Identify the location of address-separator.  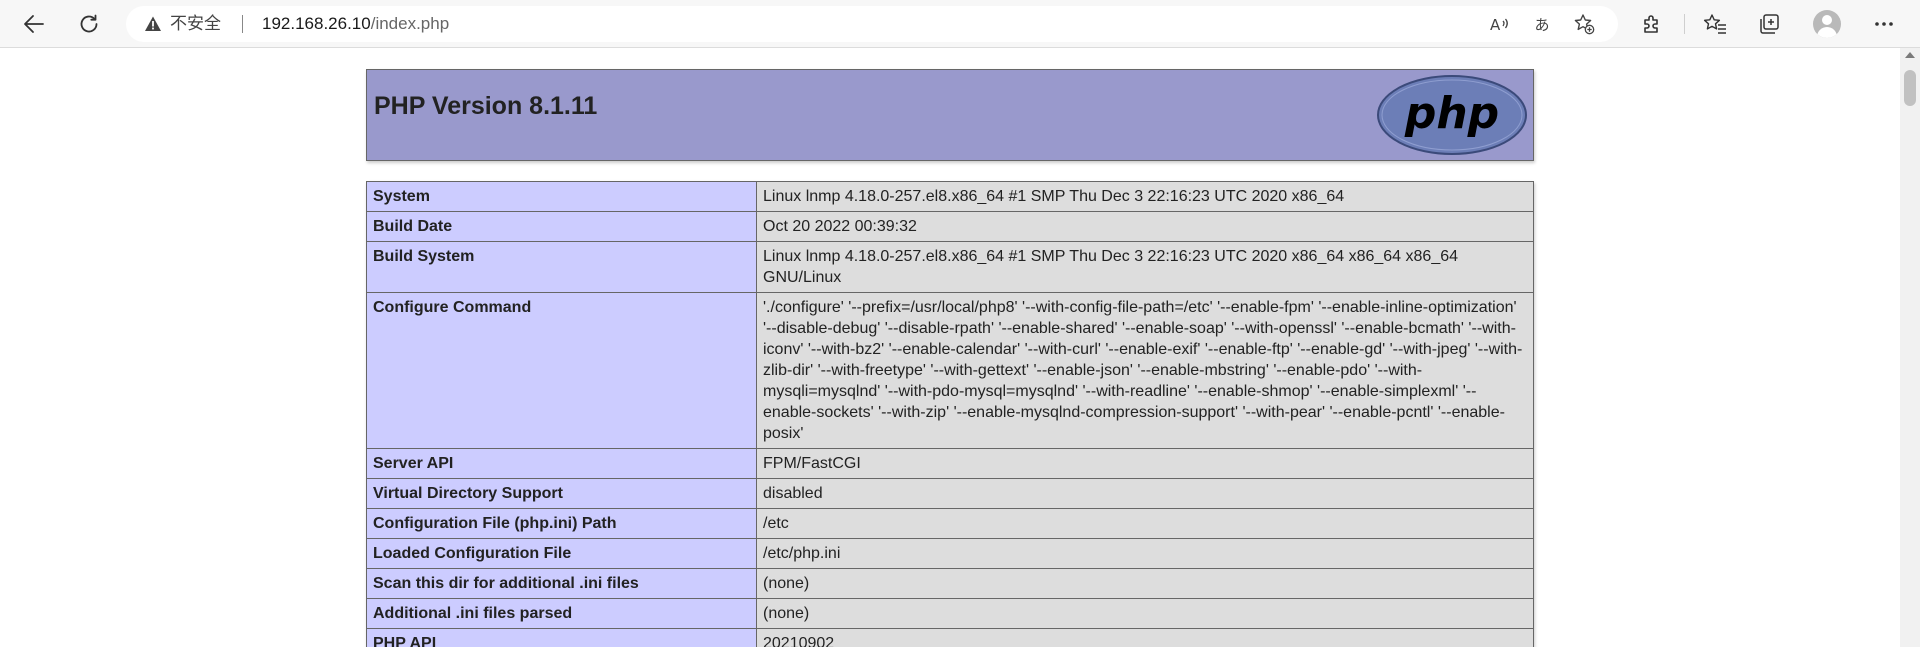
(242, 24).